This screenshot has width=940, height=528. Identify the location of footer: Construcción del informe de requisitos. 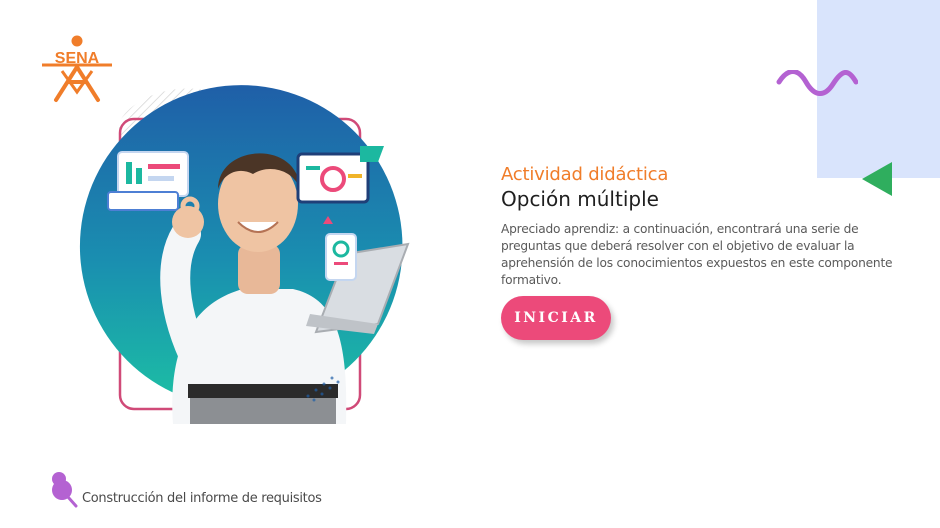
(185, 487).